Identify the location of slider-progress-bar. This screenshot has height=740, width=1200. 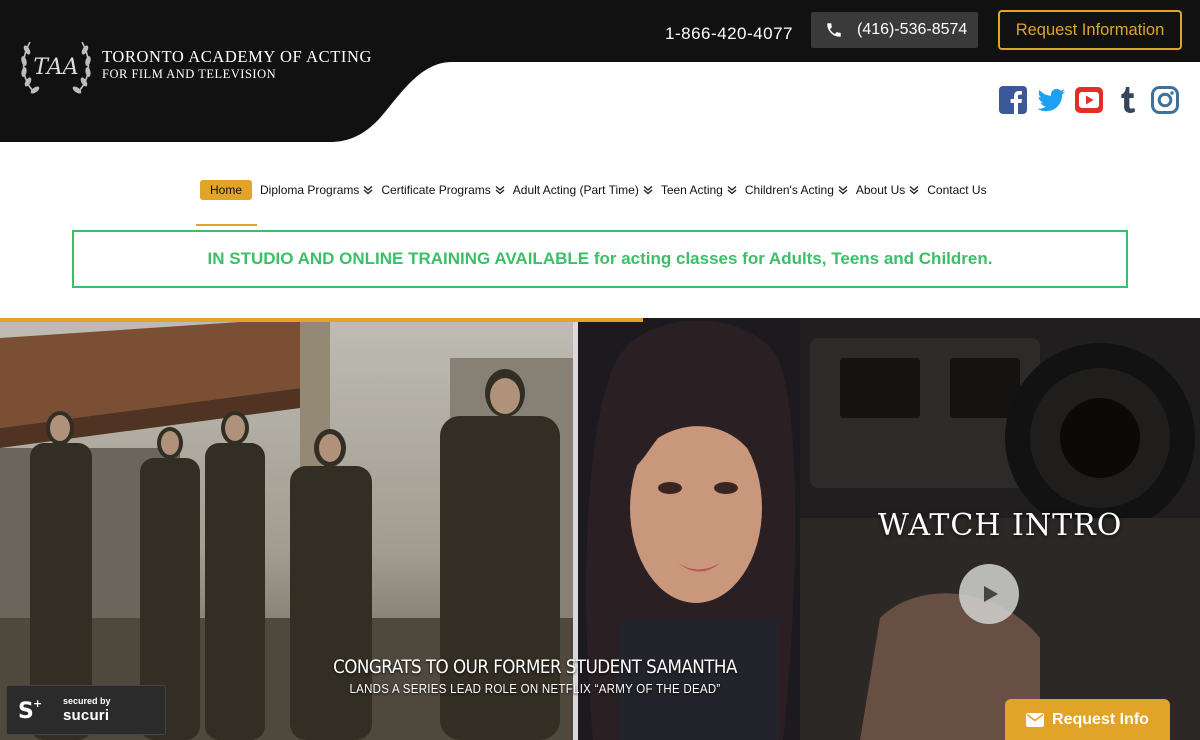
(321, 320).